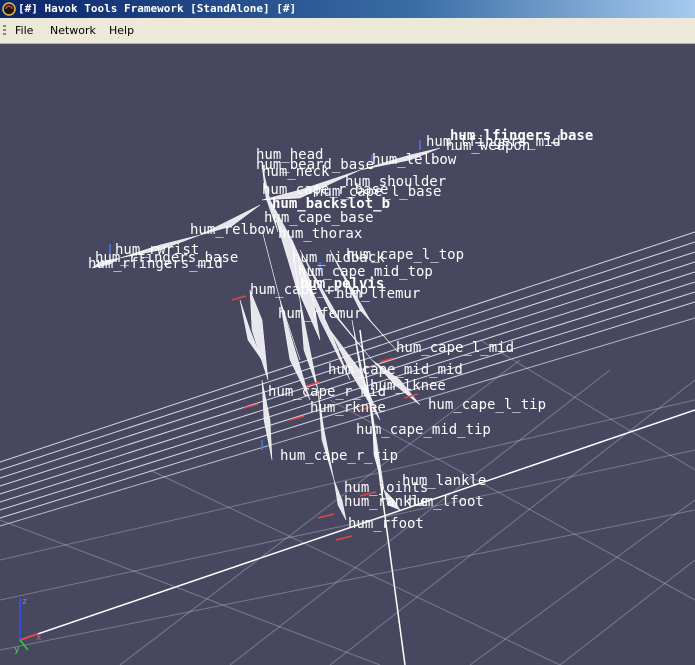 The image size is (695, 665). I want to click on bone-label: hum_rfoot, so click(386, 524).